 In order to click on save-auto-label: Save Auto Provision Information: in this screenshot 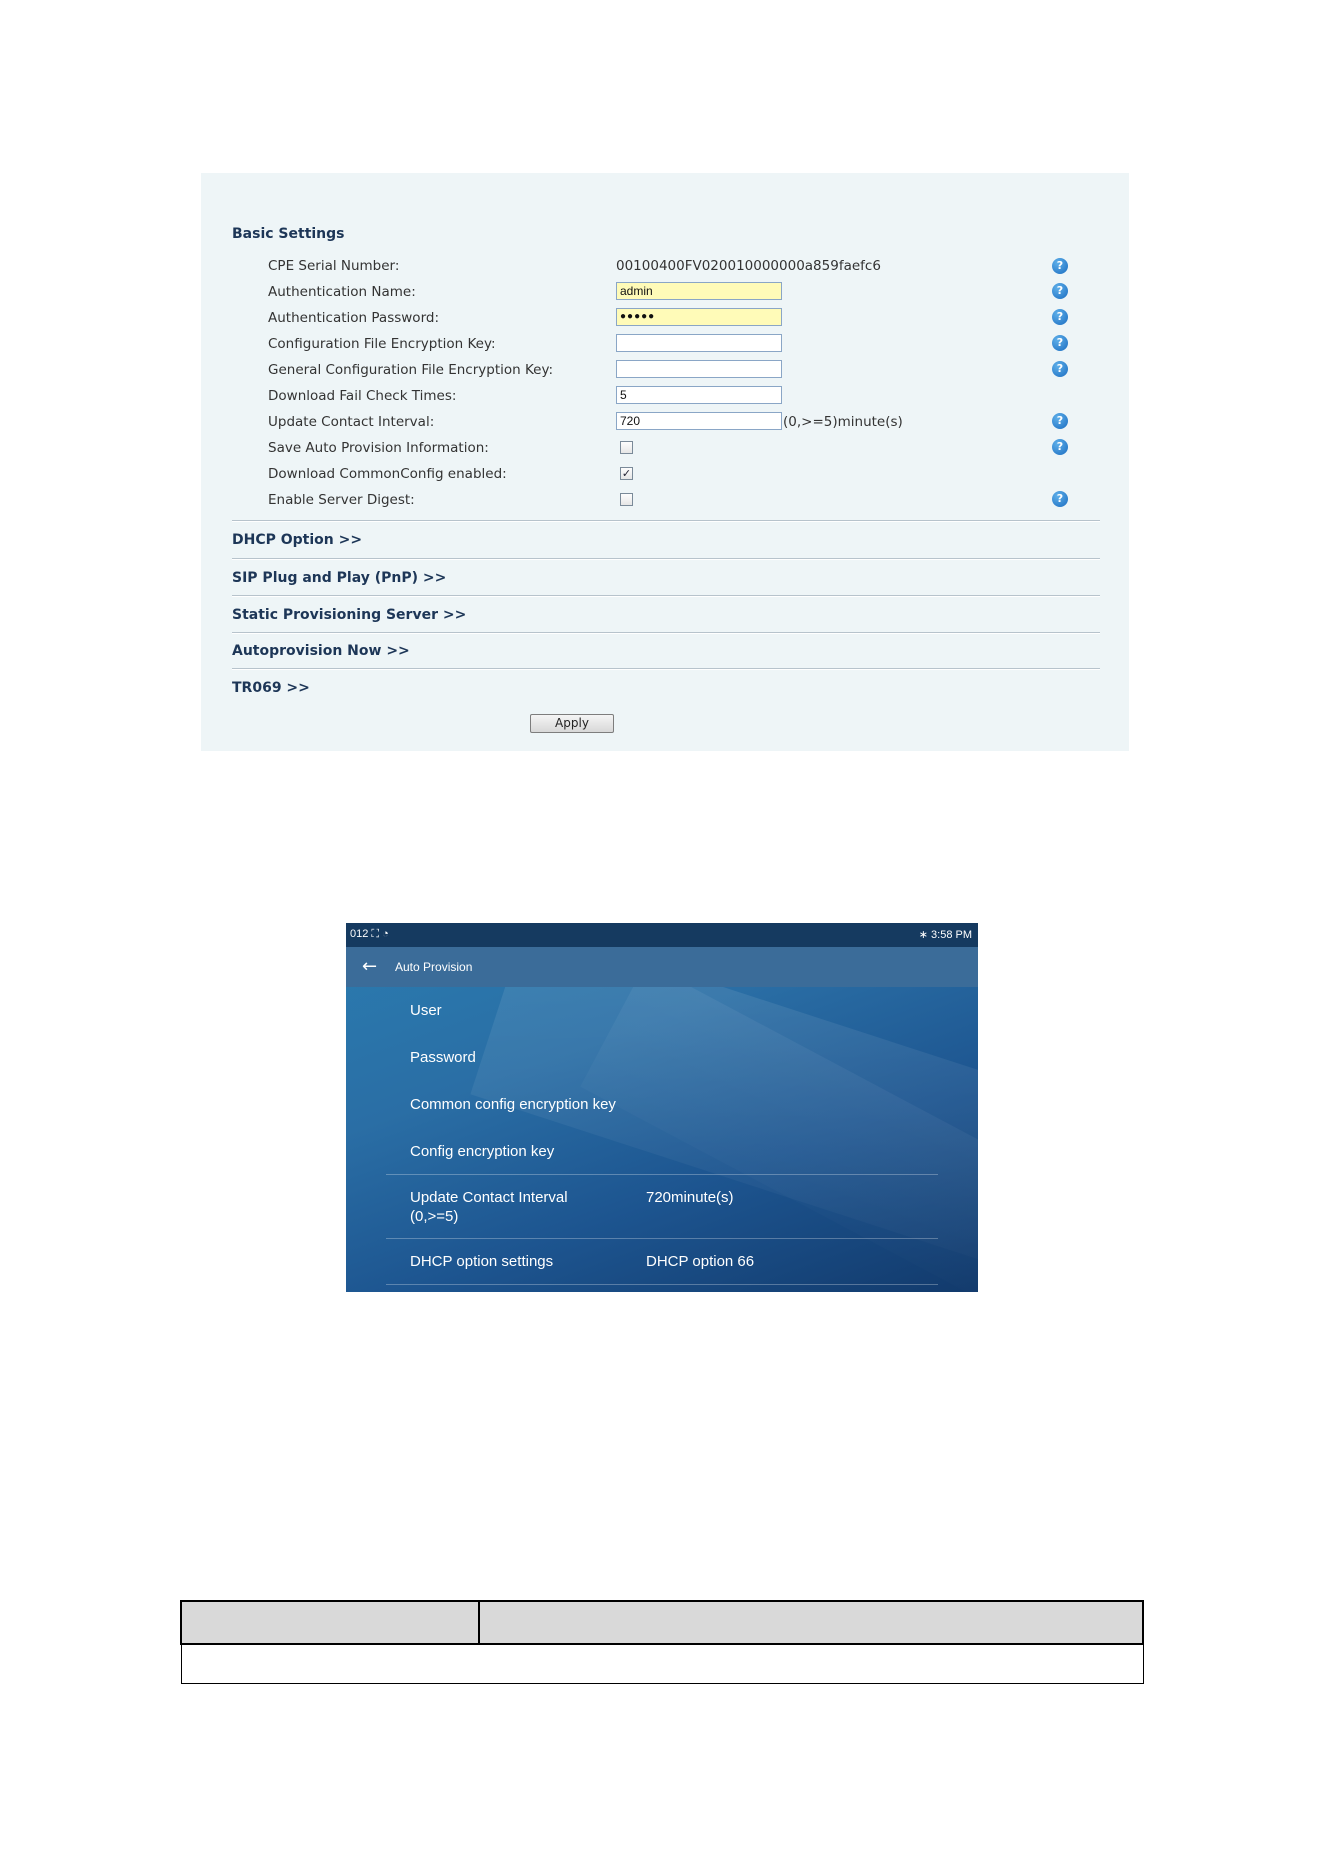, I will do `click(378, 448)`.